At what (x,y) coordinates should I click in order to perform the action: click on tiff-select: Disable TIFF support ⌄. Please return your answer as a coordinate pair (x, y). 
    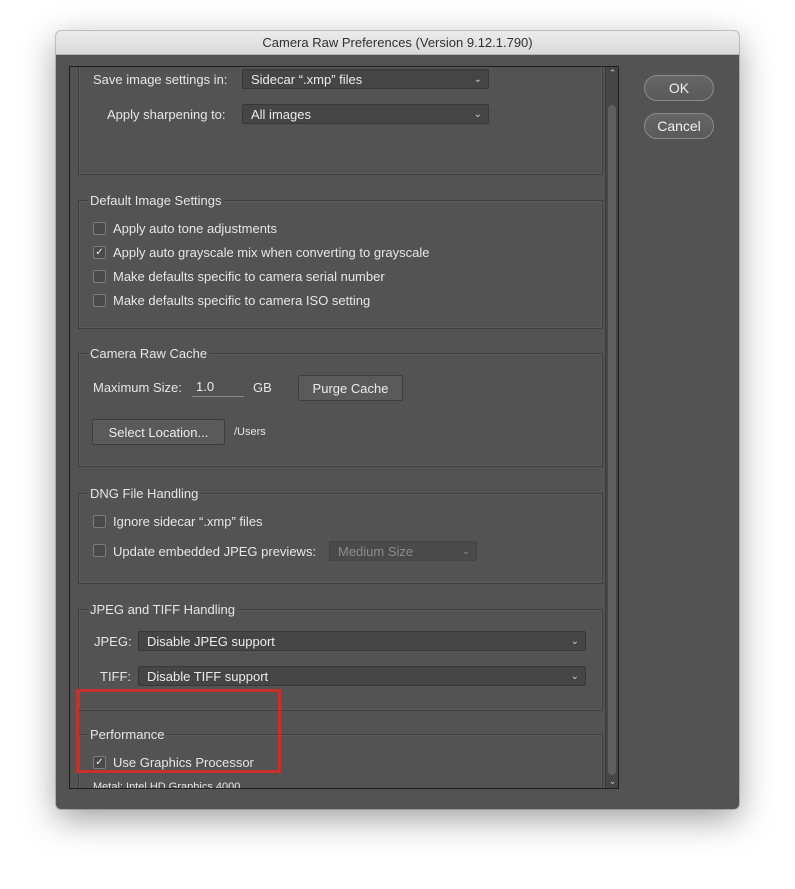
    Looking at the image, I should click on (362, 676).